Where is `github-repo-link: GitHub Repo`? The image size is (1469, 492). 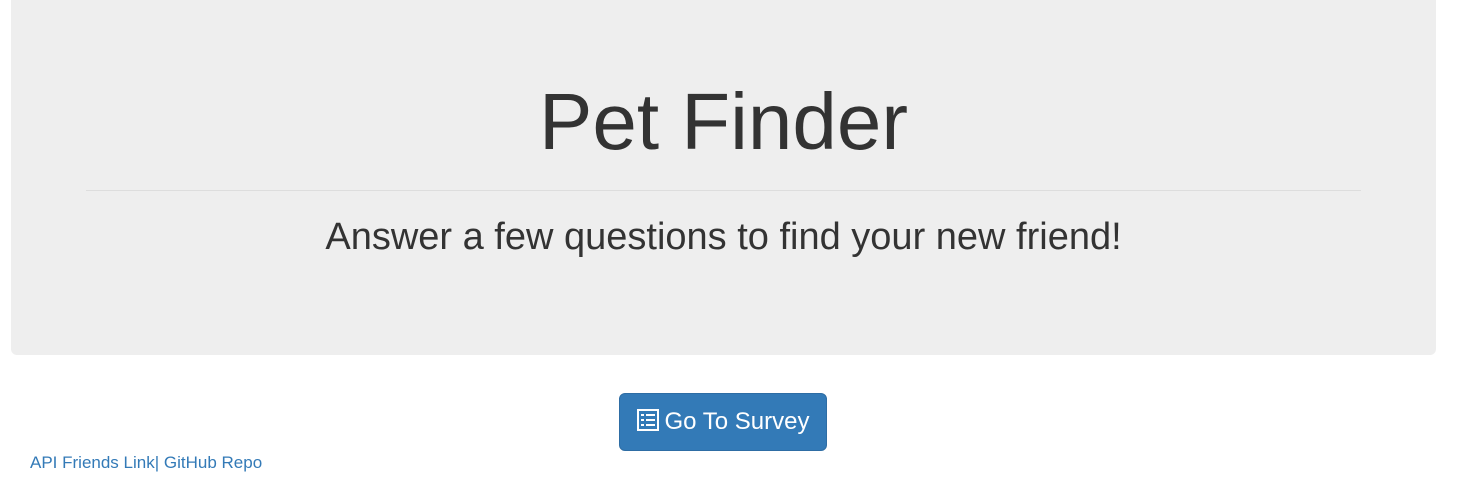 github-repo-link: GitHub Repo is located at coordinates (213, 462).